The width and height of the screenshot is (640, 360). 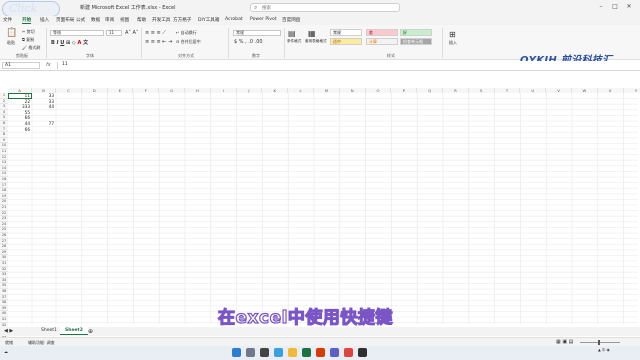 I want to click on view-buttons: ▦ ▣ ▤, so click(x=564, y=342).